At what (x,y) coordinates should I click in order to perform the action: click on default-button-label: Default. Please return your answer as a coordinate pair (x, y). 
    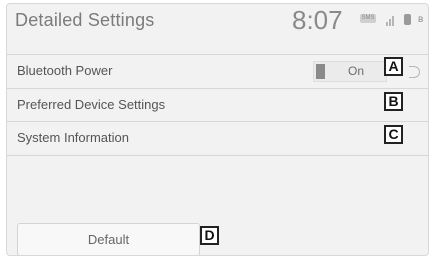
    Looking at the image, I should click on (108, 239).